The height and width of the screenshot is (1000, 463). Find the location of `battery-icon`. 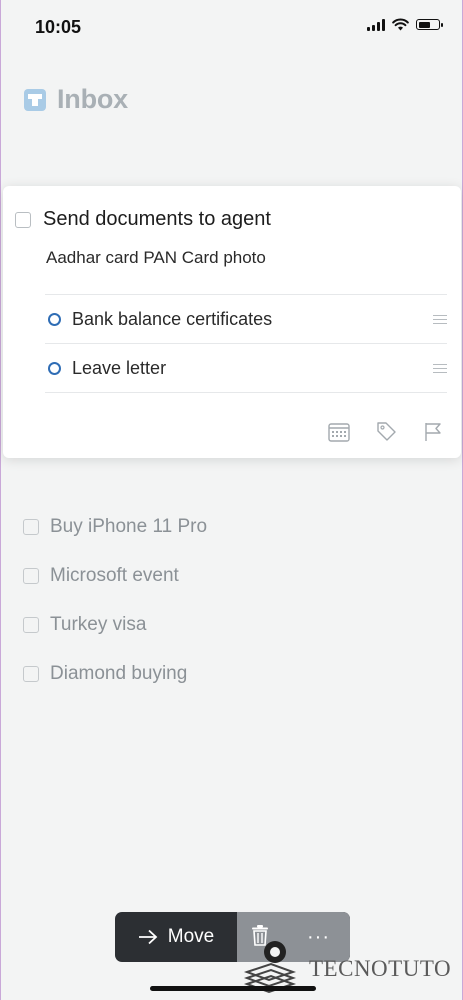

battery-icon is located at coordinates (429, 24).